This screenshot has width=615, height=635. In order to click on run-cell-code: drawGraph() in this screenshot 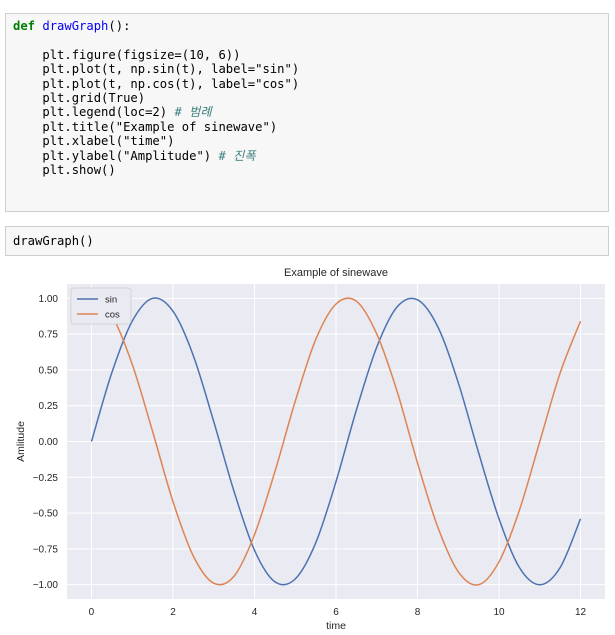, I will do `click(307, 241)`.